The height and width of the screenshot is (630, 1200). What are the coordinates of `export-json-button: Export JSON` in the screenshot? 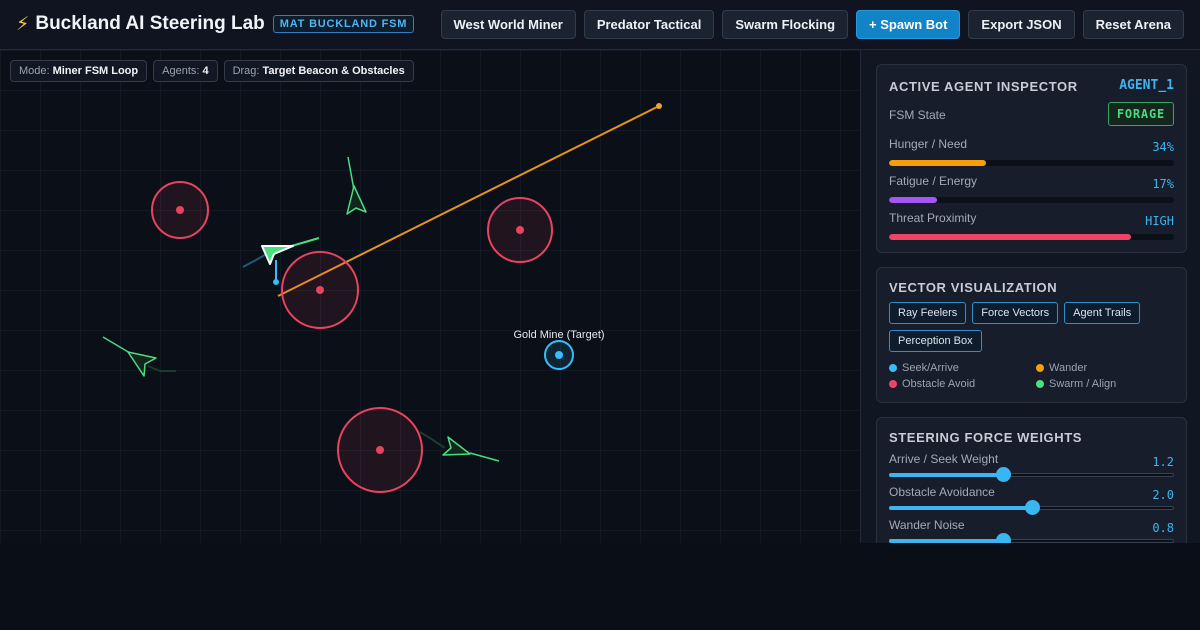 It's located at (1021, 24).